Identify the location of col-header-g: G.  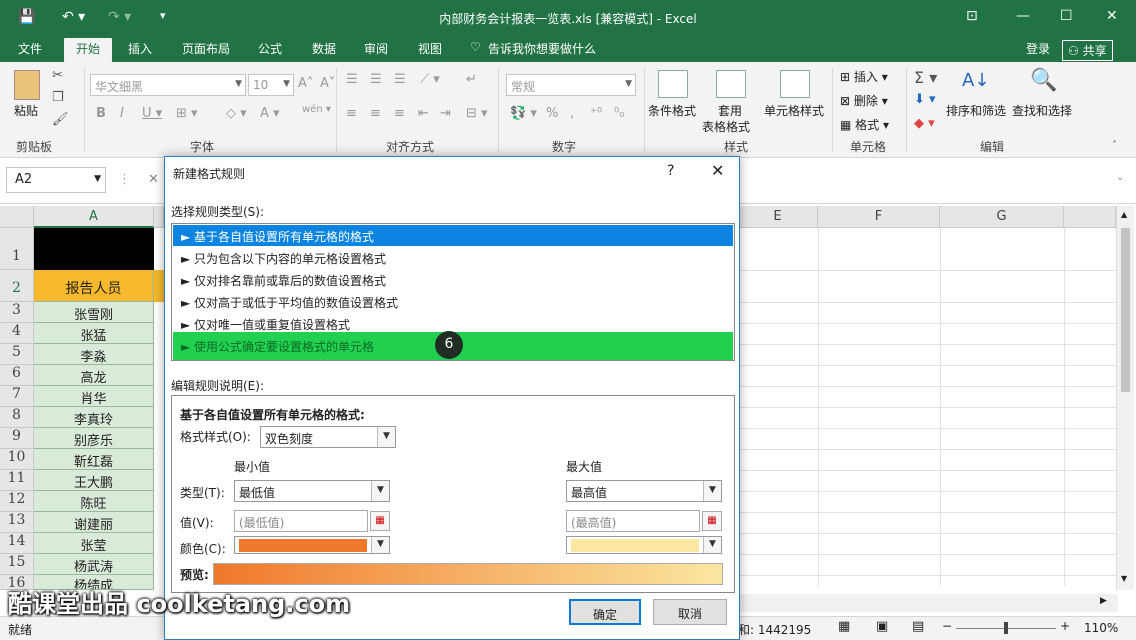
(1002, 217).